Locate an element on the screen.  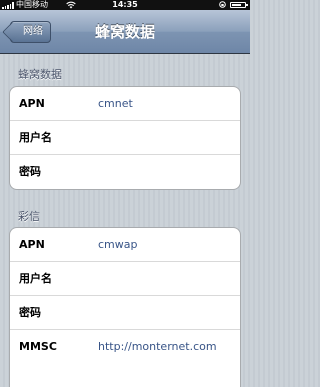
mmsc-value: http://monternet.com is located at coordinates (157, 347).